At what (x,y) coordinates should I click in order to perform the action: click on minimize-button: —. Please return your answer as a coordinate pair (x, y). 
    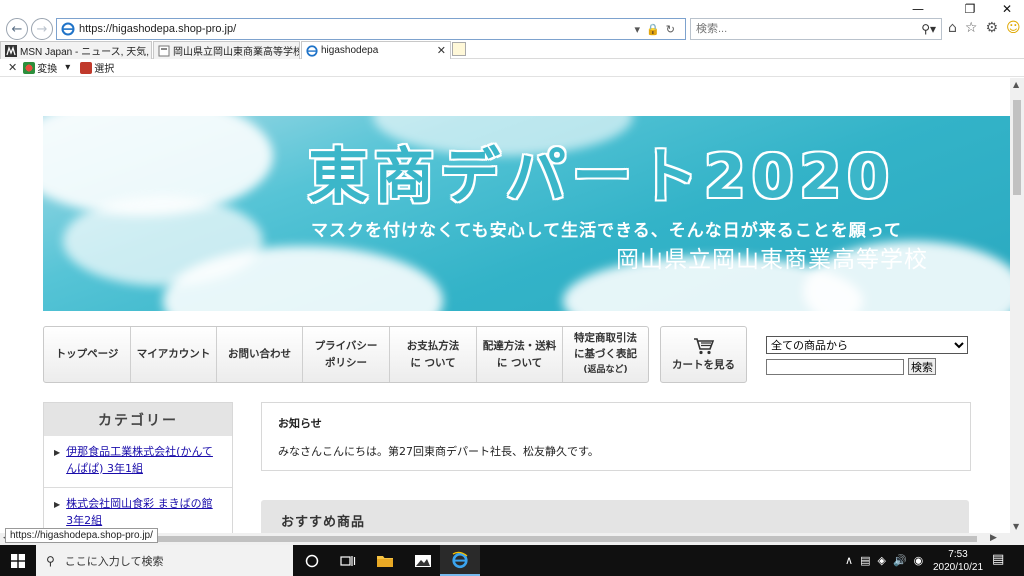
    Looking at the image, I should click on (918, 9).